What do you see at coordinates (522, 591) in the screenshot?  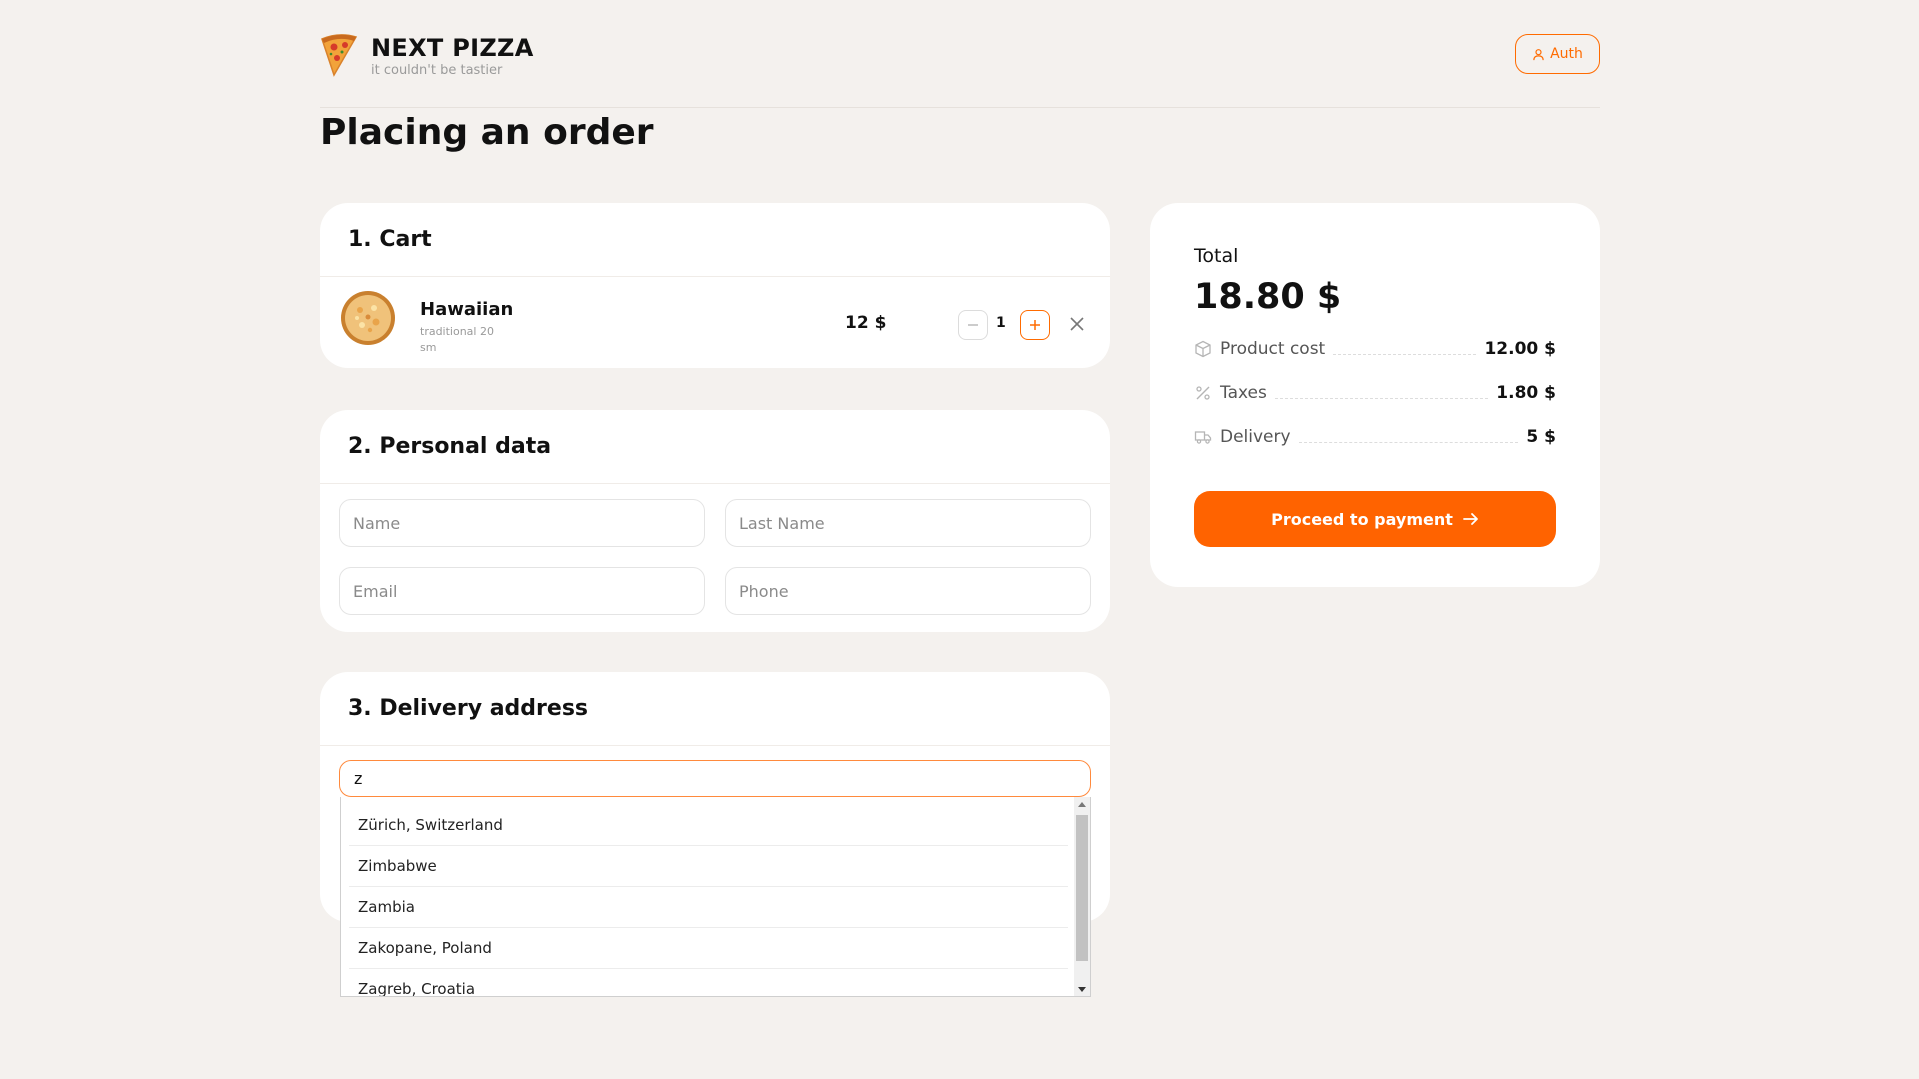 I see `email-field` at bounding box center [522, 591].